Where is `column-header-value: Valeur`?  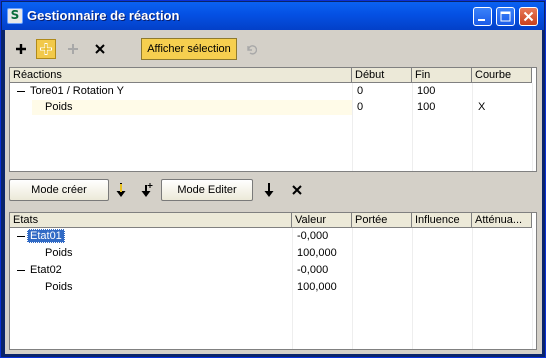 column-header-value: Valeur is located at coordinates (322, 220).